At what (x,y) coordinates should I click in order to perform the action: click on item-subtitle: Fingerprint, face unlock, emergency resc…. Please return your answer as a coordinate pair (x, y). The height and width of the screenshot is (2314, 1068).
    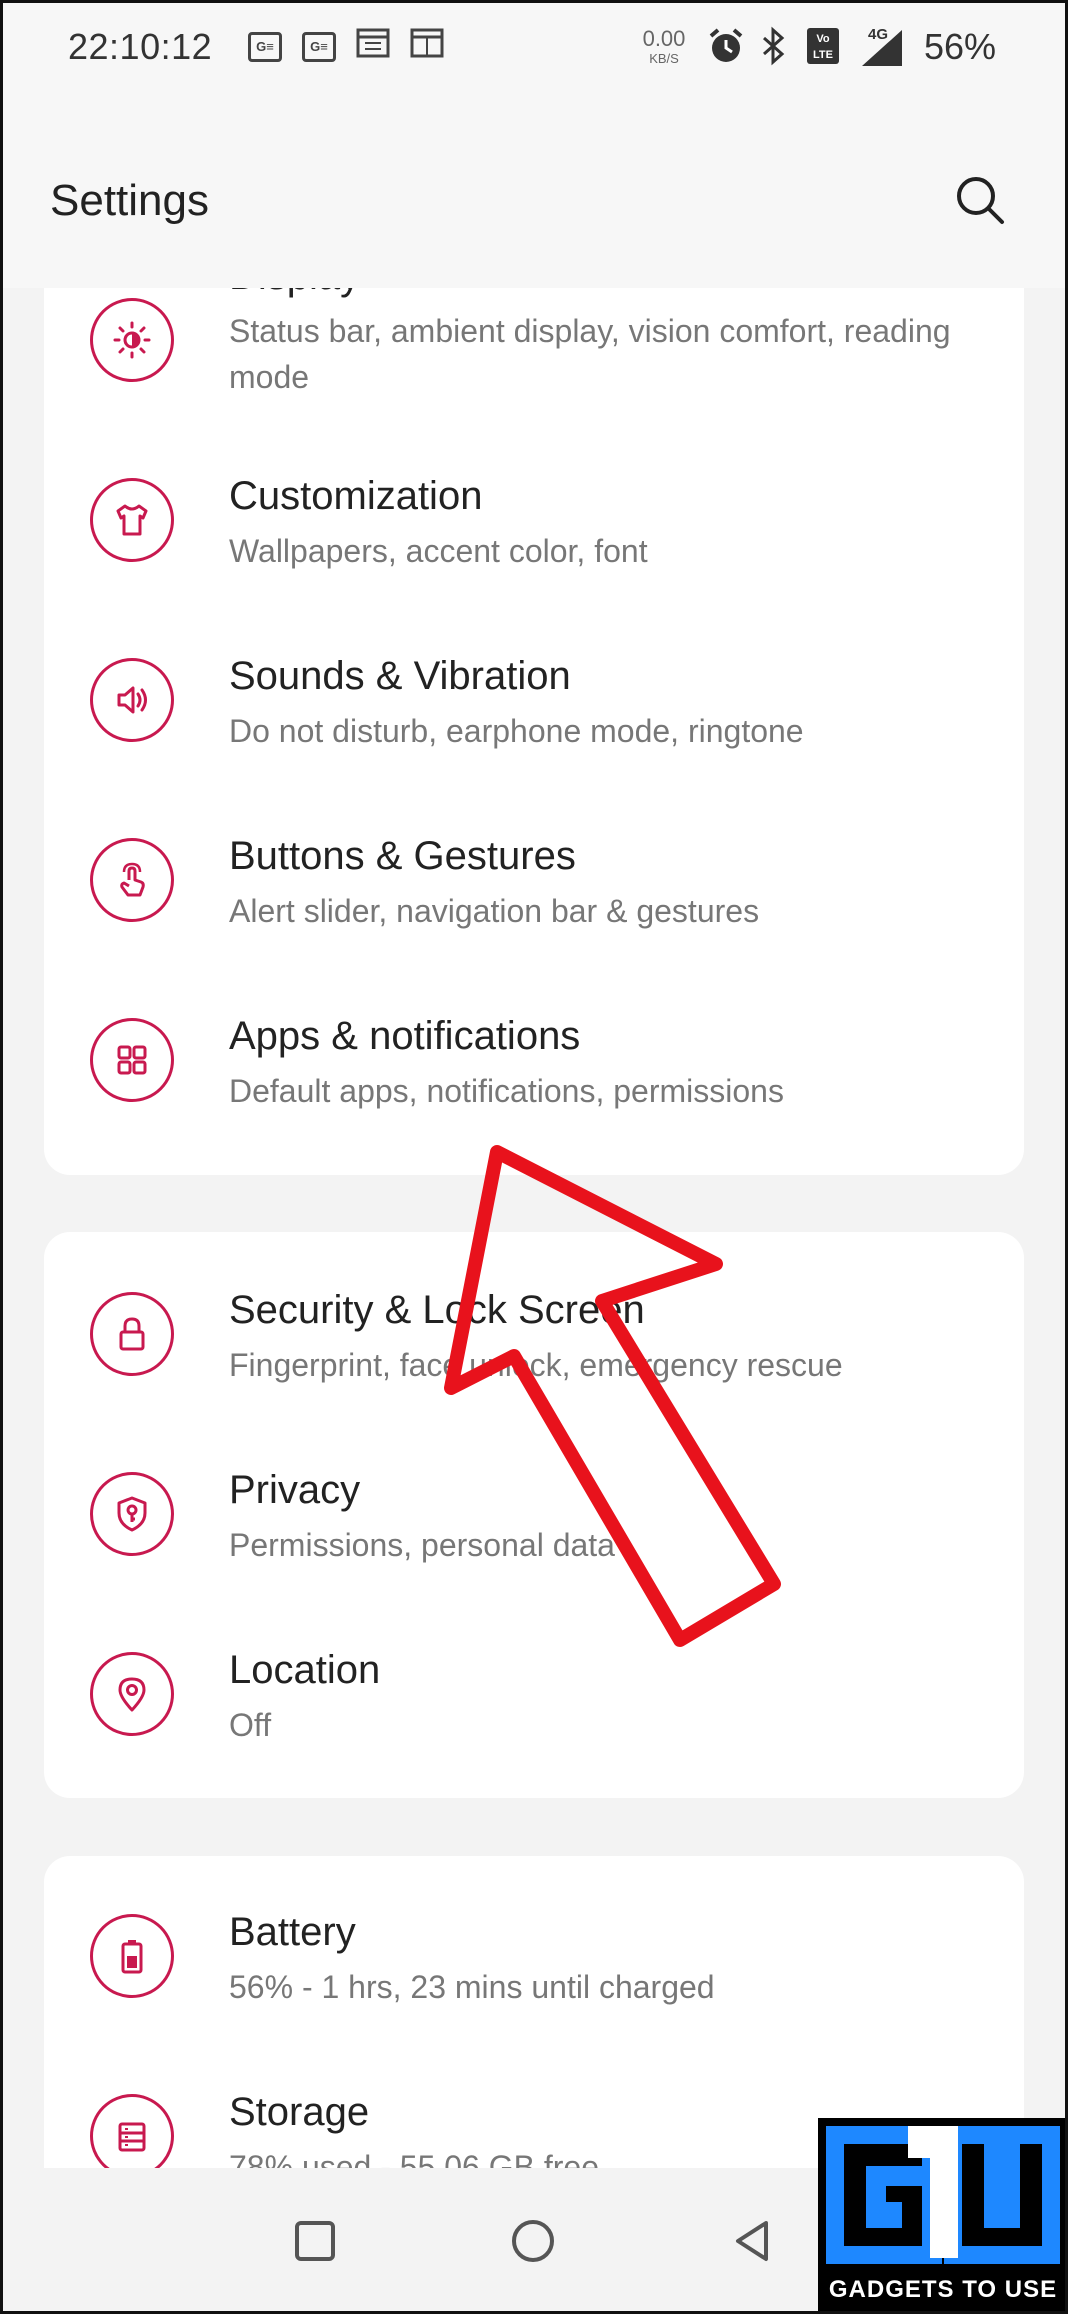
    Looking at the image, I should click on (536, 1365).